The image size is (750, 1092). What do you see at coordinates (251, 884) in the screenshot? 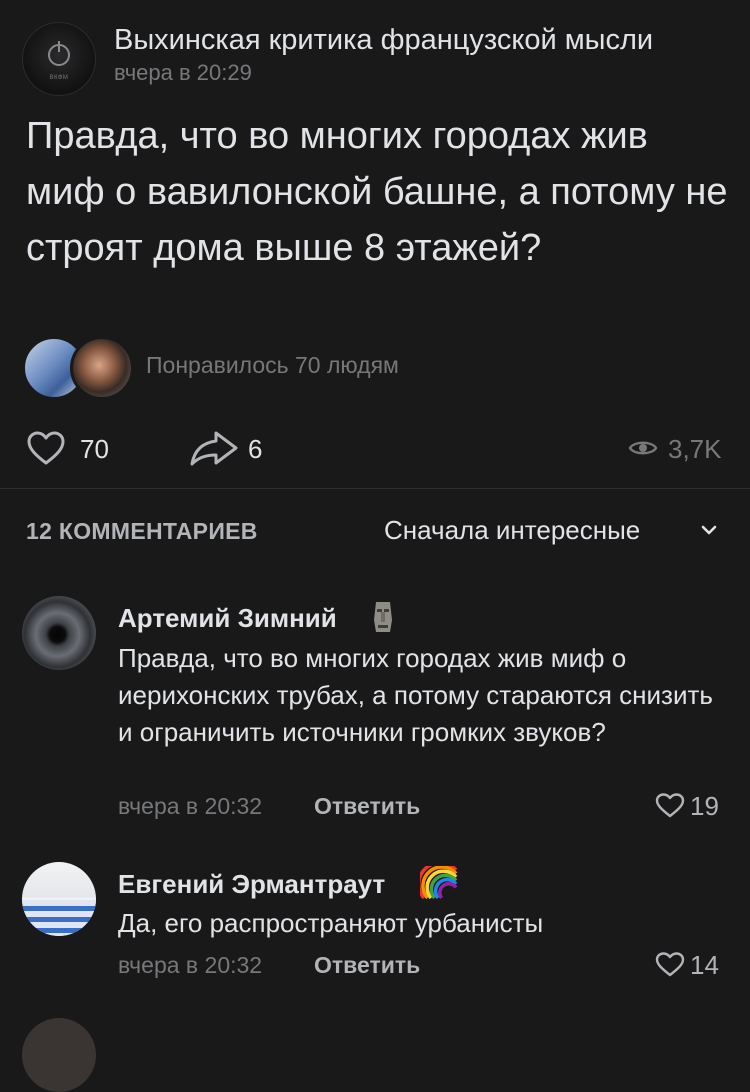
I see `comment-author-name: Евгений Эрмантраут` at bounding box center [251, 884].